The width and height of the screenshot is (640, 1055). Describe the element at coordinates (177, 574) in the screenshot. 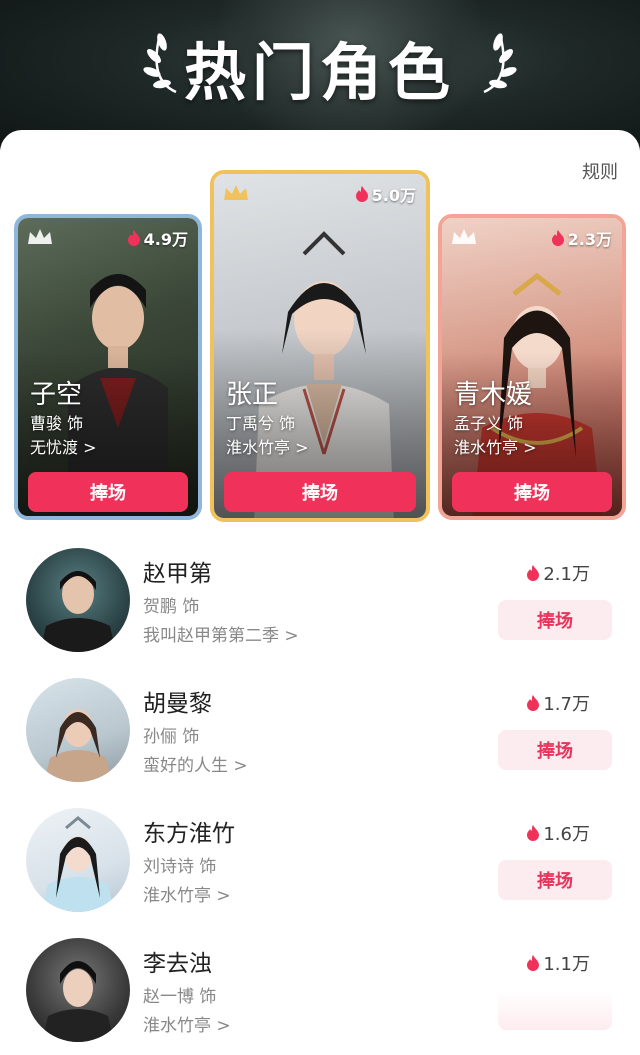

I see `character-name: 赵甲第` at that location.